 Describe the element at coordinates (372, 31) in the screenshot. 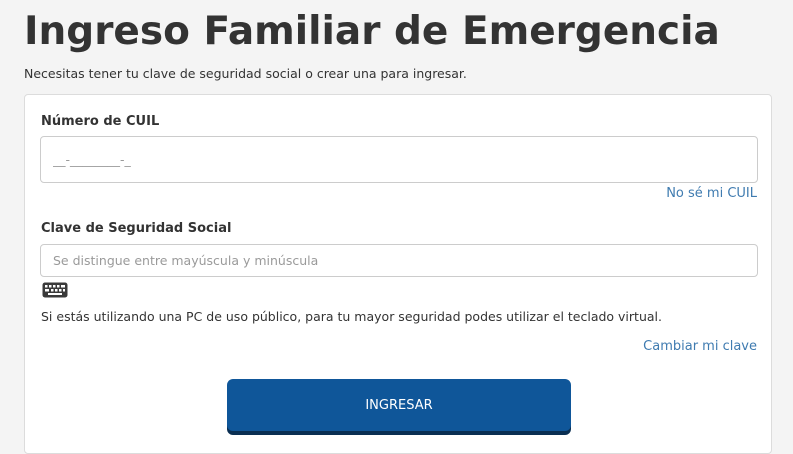

I see `page-title: Ingreso Familiar de Emergencia` at that location.